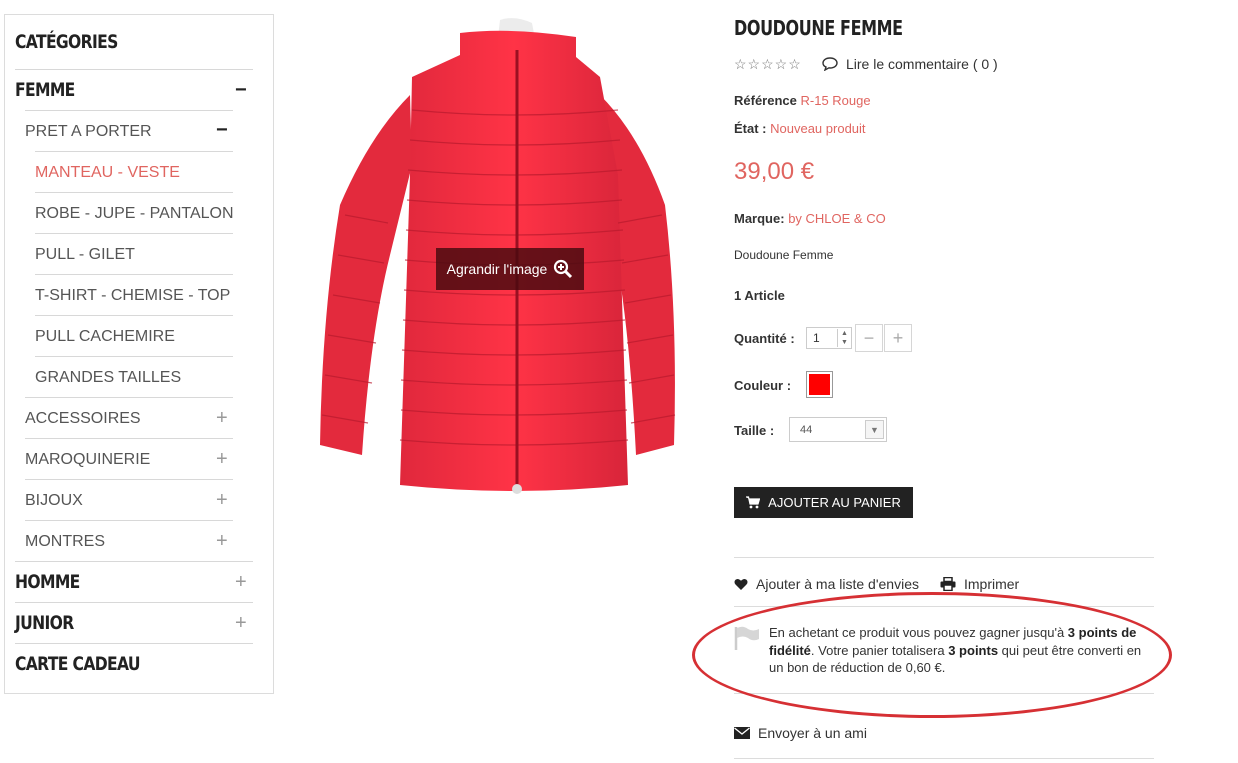  I want to click on wishlist-link: Ajouter à ma liste d'envies, so click(826, 584).